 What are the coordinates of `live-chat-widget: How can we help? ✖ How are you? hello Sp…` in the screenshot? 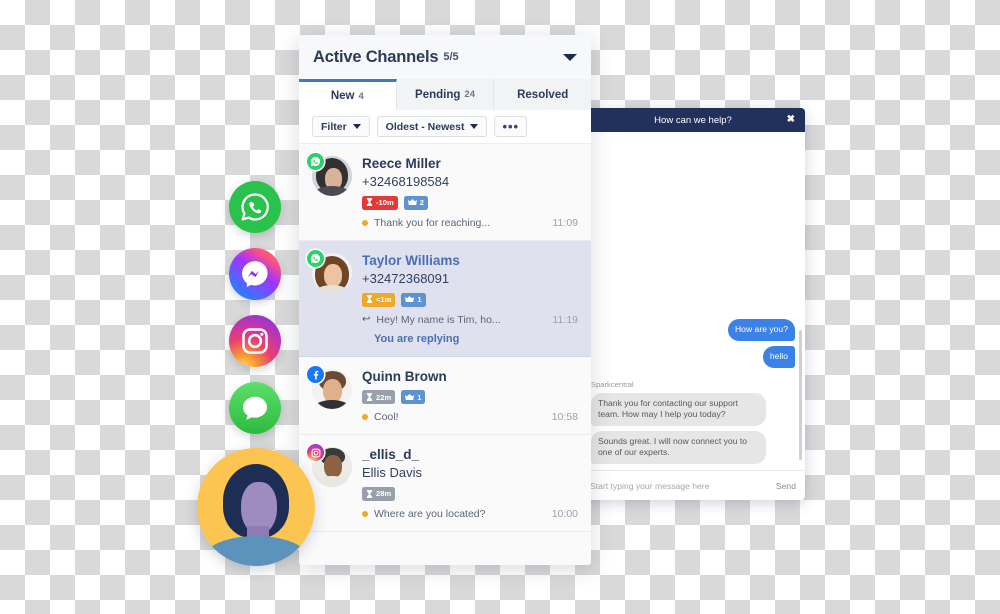 It's located at (693, 304).